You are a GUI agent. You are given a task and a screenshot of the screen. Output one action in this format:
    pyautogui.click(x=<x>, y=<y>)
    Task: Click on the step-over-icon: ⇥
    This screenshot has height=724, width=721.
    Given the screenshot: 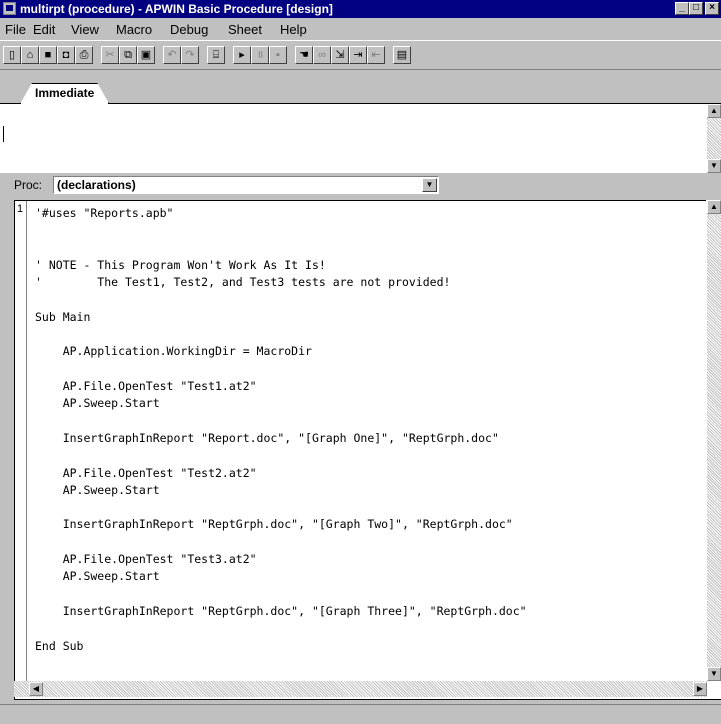 What is the action you would take?
    pyautogui.click(x=358, y=55)
    